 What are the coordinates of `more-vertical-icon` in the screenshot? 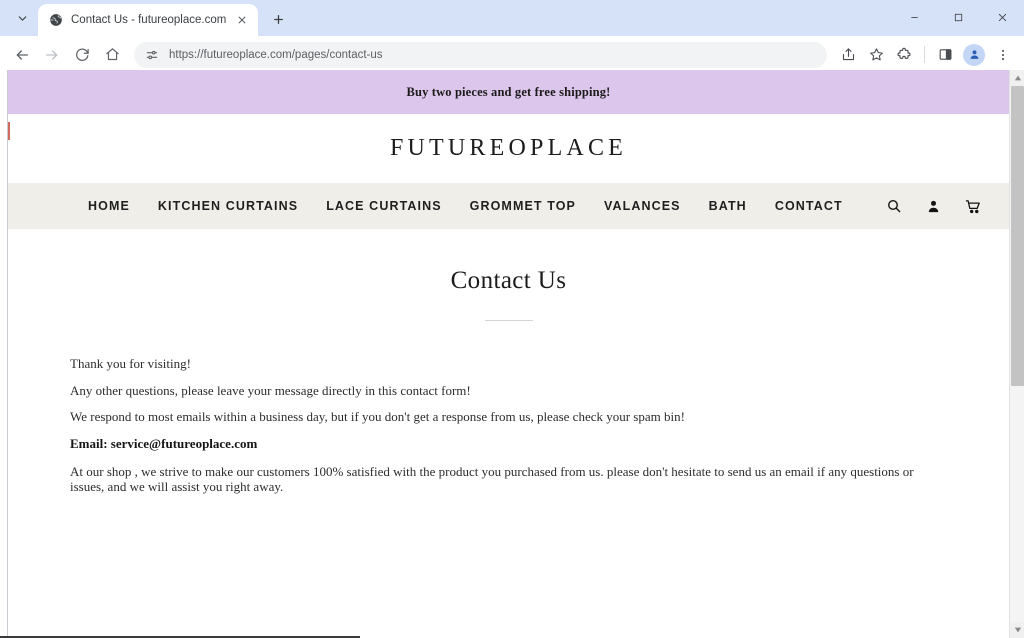 It's located at (1003, 54).